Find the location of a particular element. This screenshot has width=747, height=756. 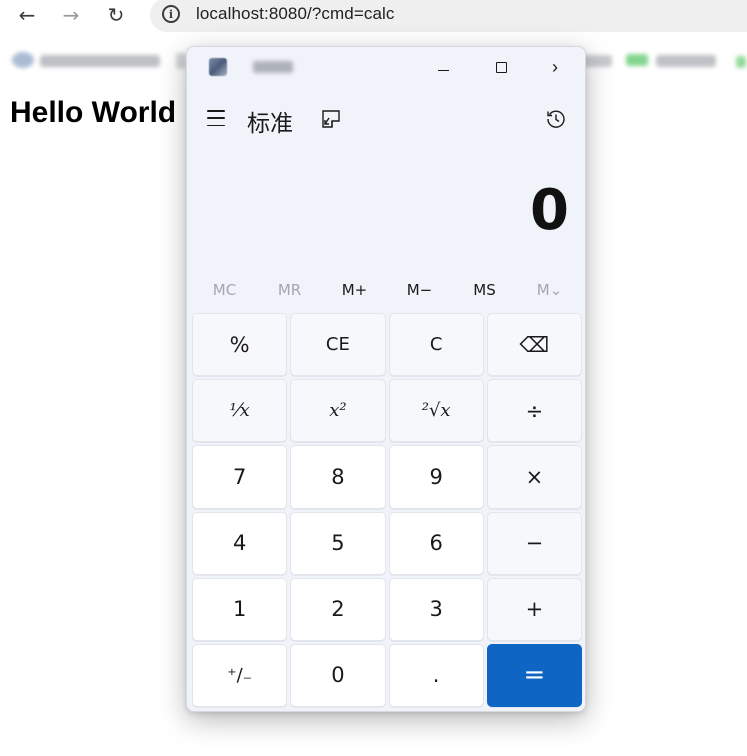

add-button: + is located at coordinates (534, 609).